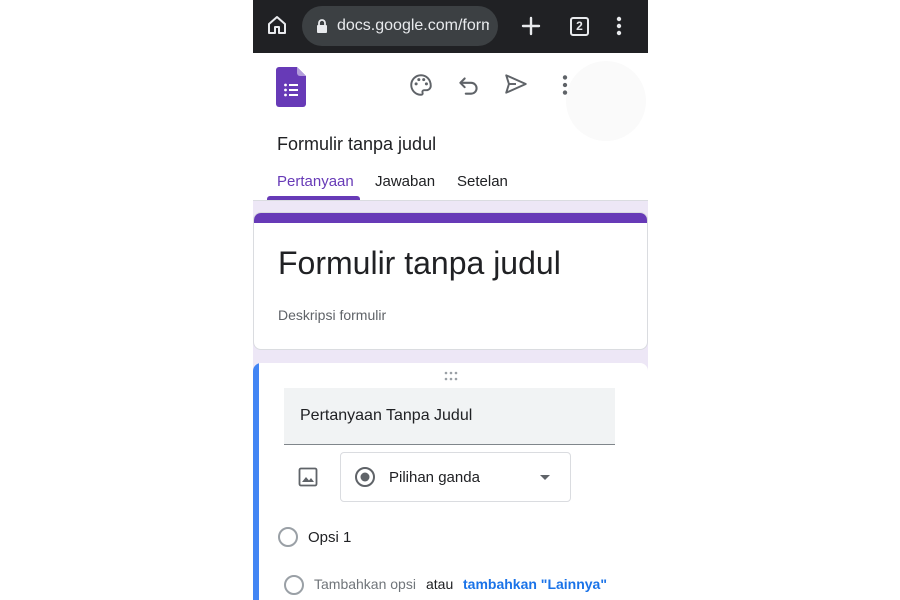  Describe the element at coordinates (565, 85) in the screenshot. I see `more-icon` at that location.